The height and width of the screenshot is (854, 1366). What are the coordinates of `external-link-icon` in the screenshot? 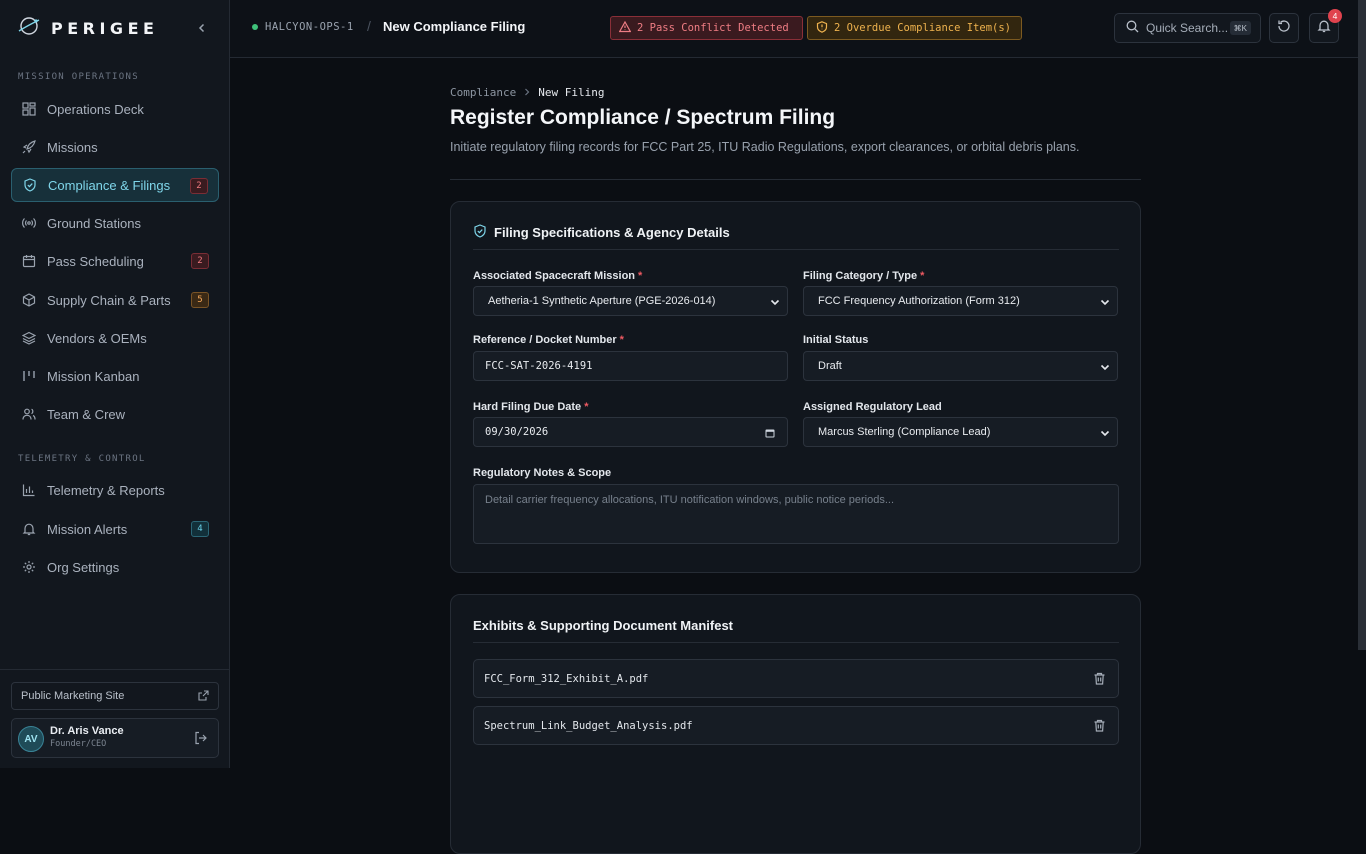 It's located at (203, 697).